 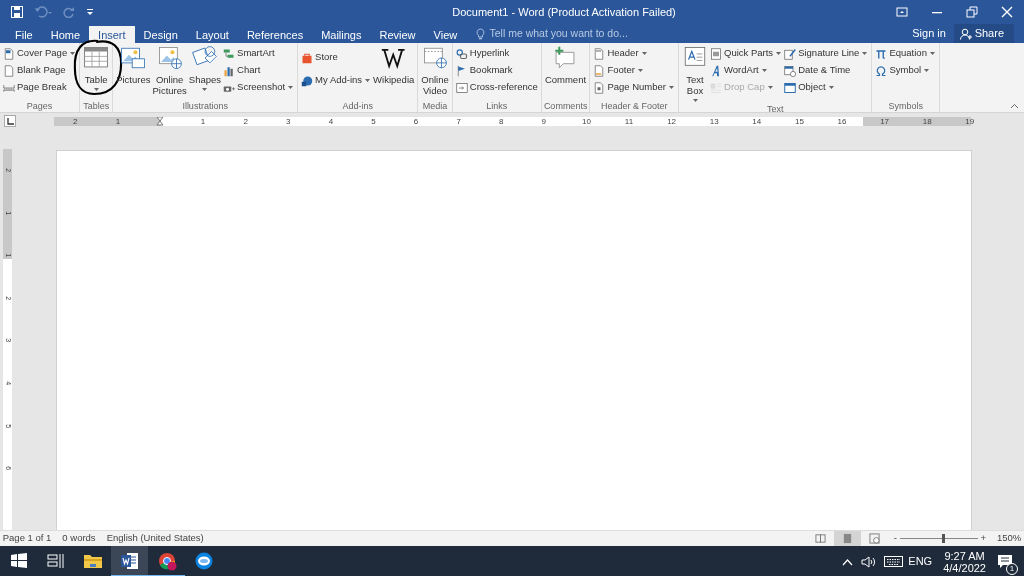 I want to click on ribbon-button: Online Pictures, so click(x=169, y=72).